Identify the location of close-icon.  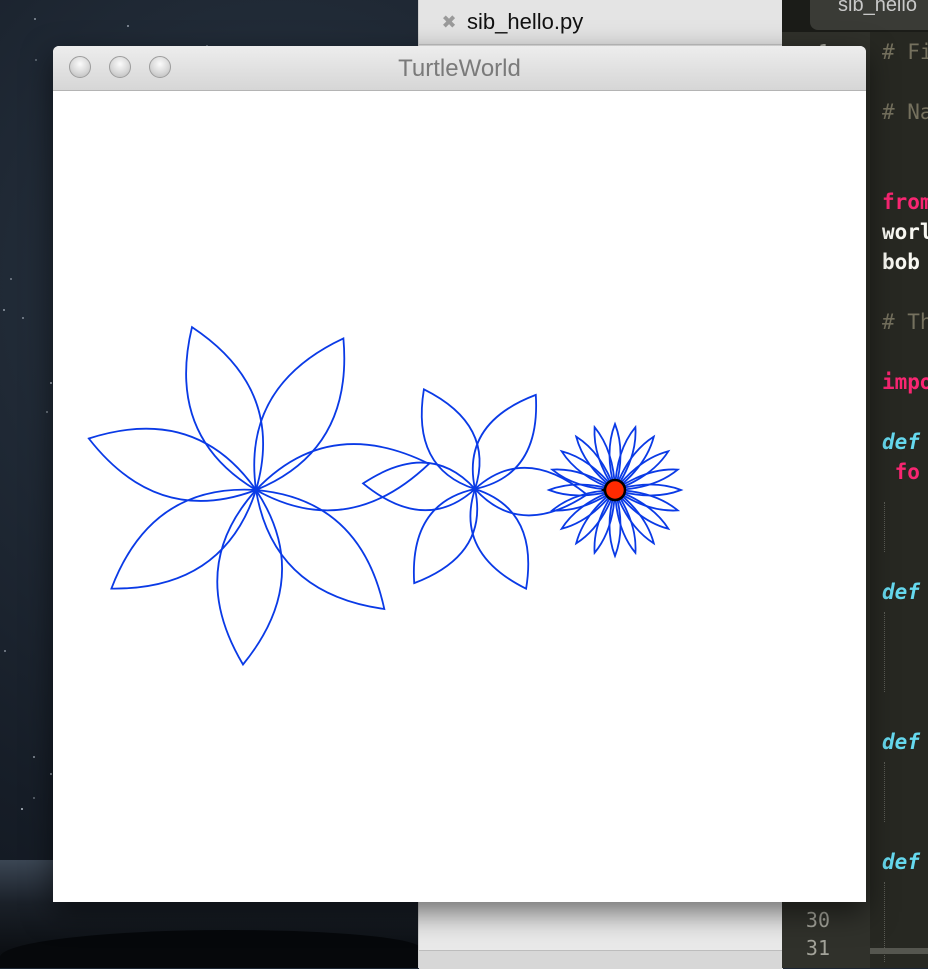
(80, 67).